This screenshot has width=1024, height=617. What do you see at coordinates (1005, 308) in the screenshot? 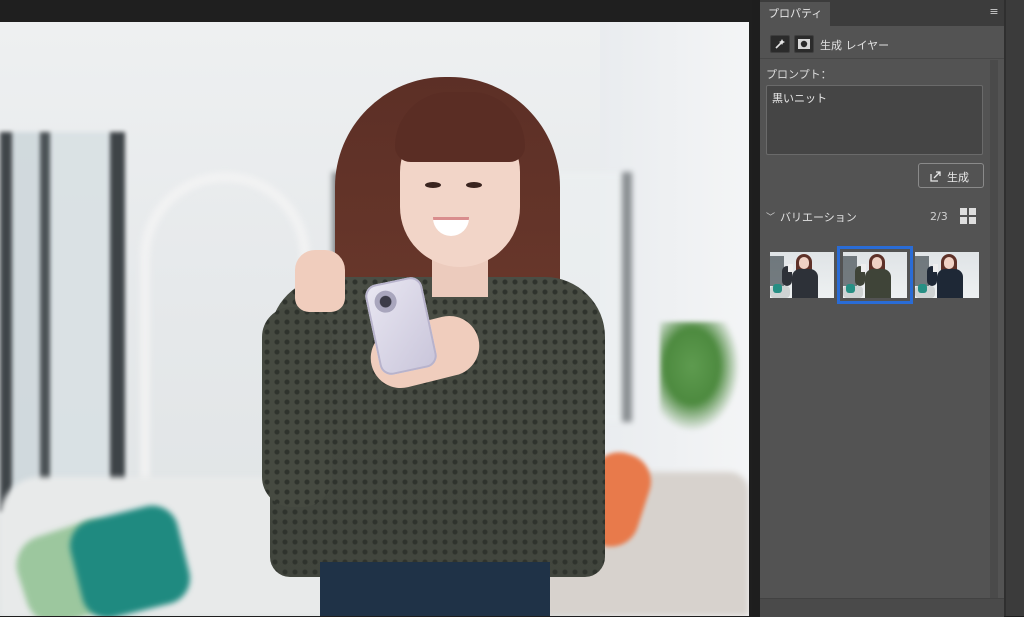
I see `panel-divider` at bounding box center [1005, 308].